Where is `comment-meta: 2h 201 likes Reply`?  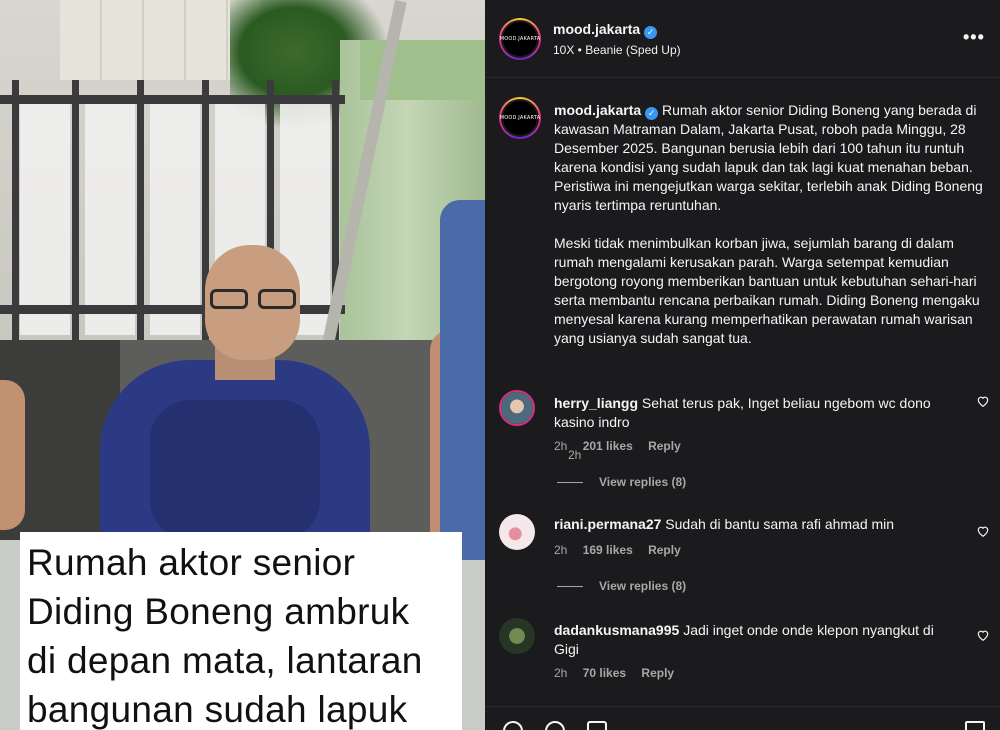 comment-meta: 2h 201 likes Reply is located at coordinates (623, 446).